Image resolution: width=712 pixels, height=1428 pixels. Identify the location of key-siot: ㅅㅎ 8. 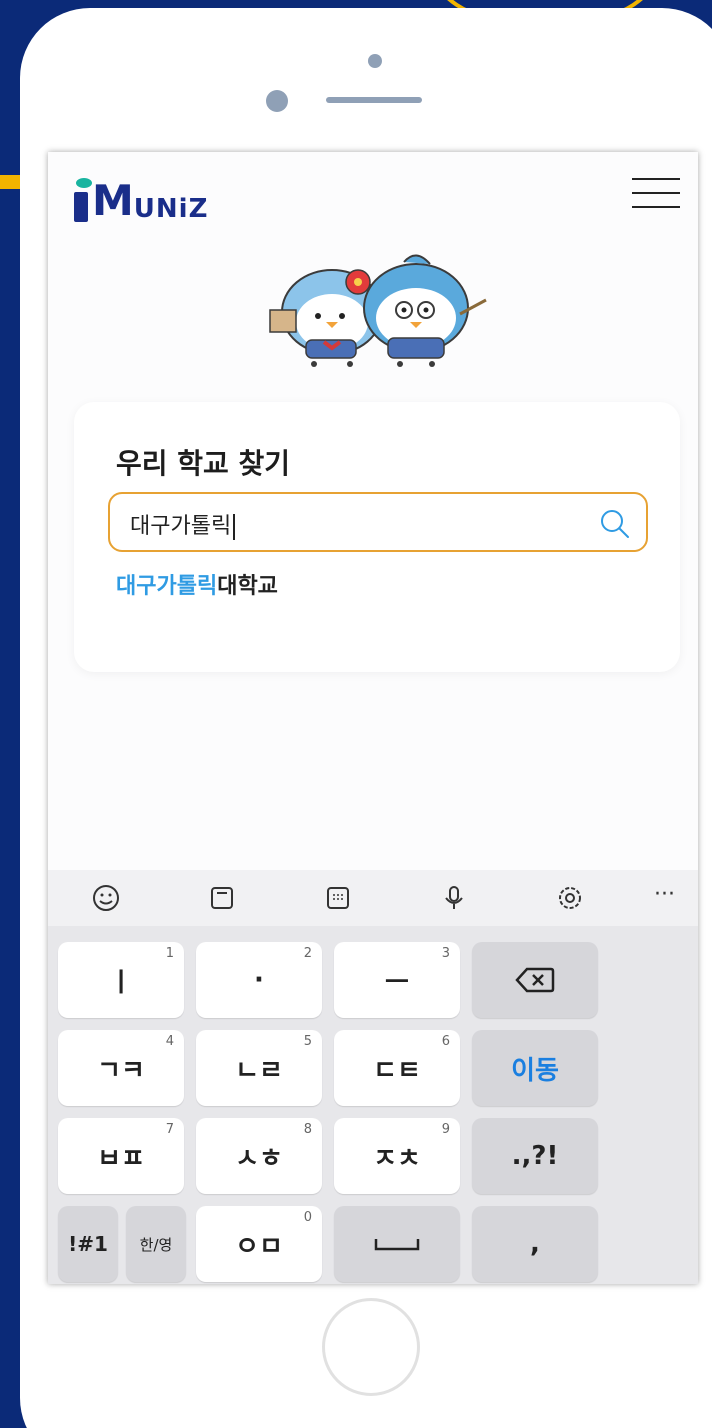
(259, 1156).